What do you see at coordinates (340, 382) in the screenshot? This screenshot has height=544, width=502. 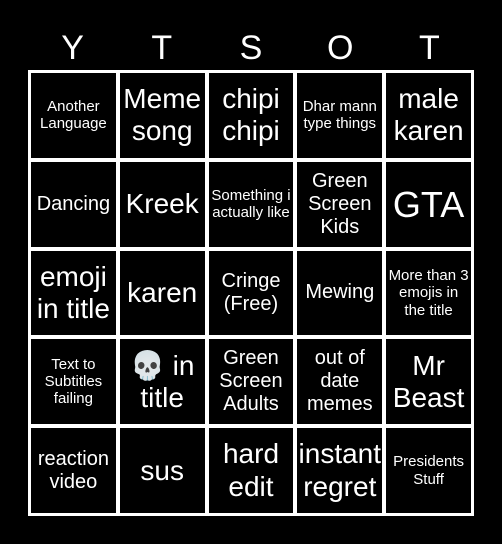 I see `bingo-cell: out of date memes` at bounding box center [340, 382].